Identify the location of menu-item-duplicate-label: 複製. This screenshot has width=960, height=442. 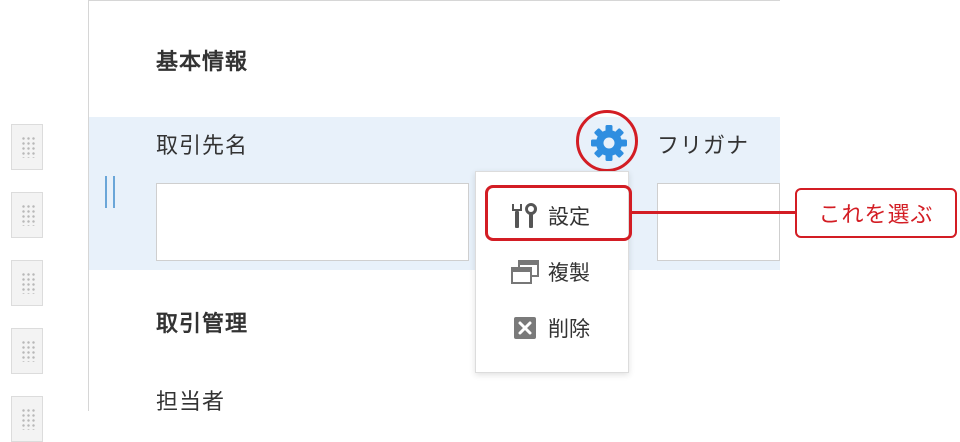
(569, 273).